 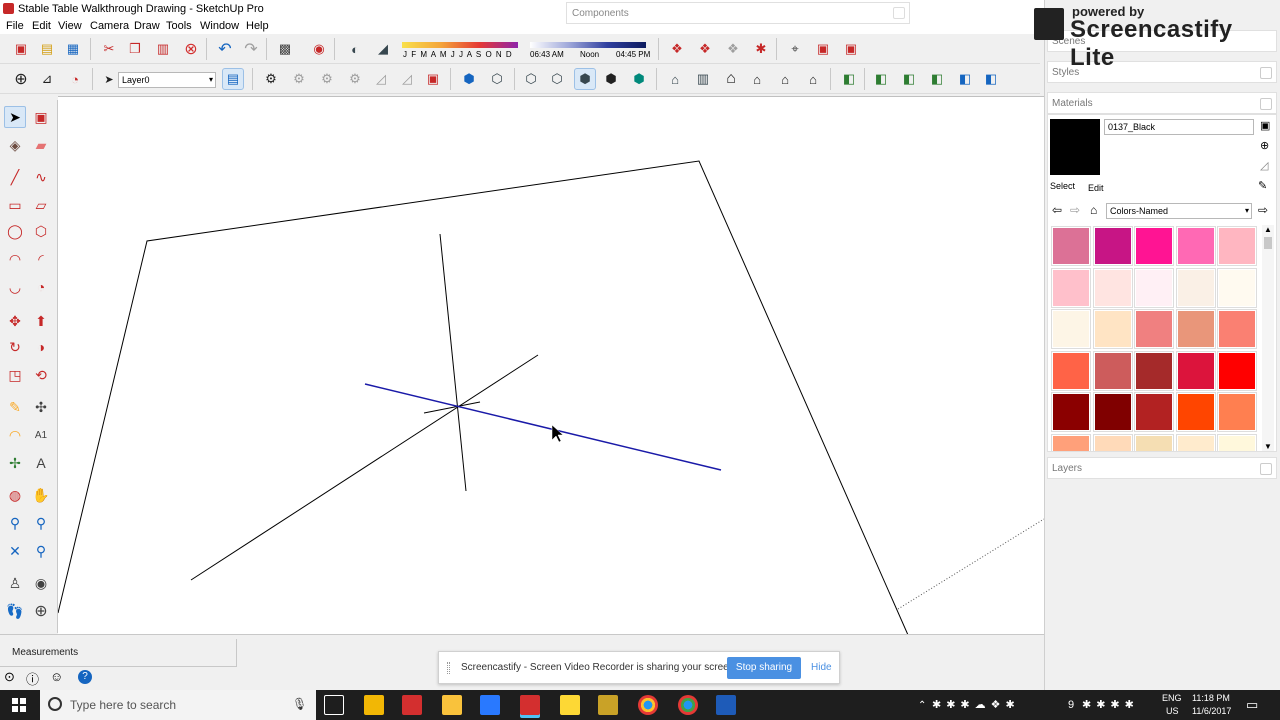 What do you see at coordinates (1263, 210) in the screenshot?
I see `details-arrow-icon: ⇨` at bounding box center [1263, 210].